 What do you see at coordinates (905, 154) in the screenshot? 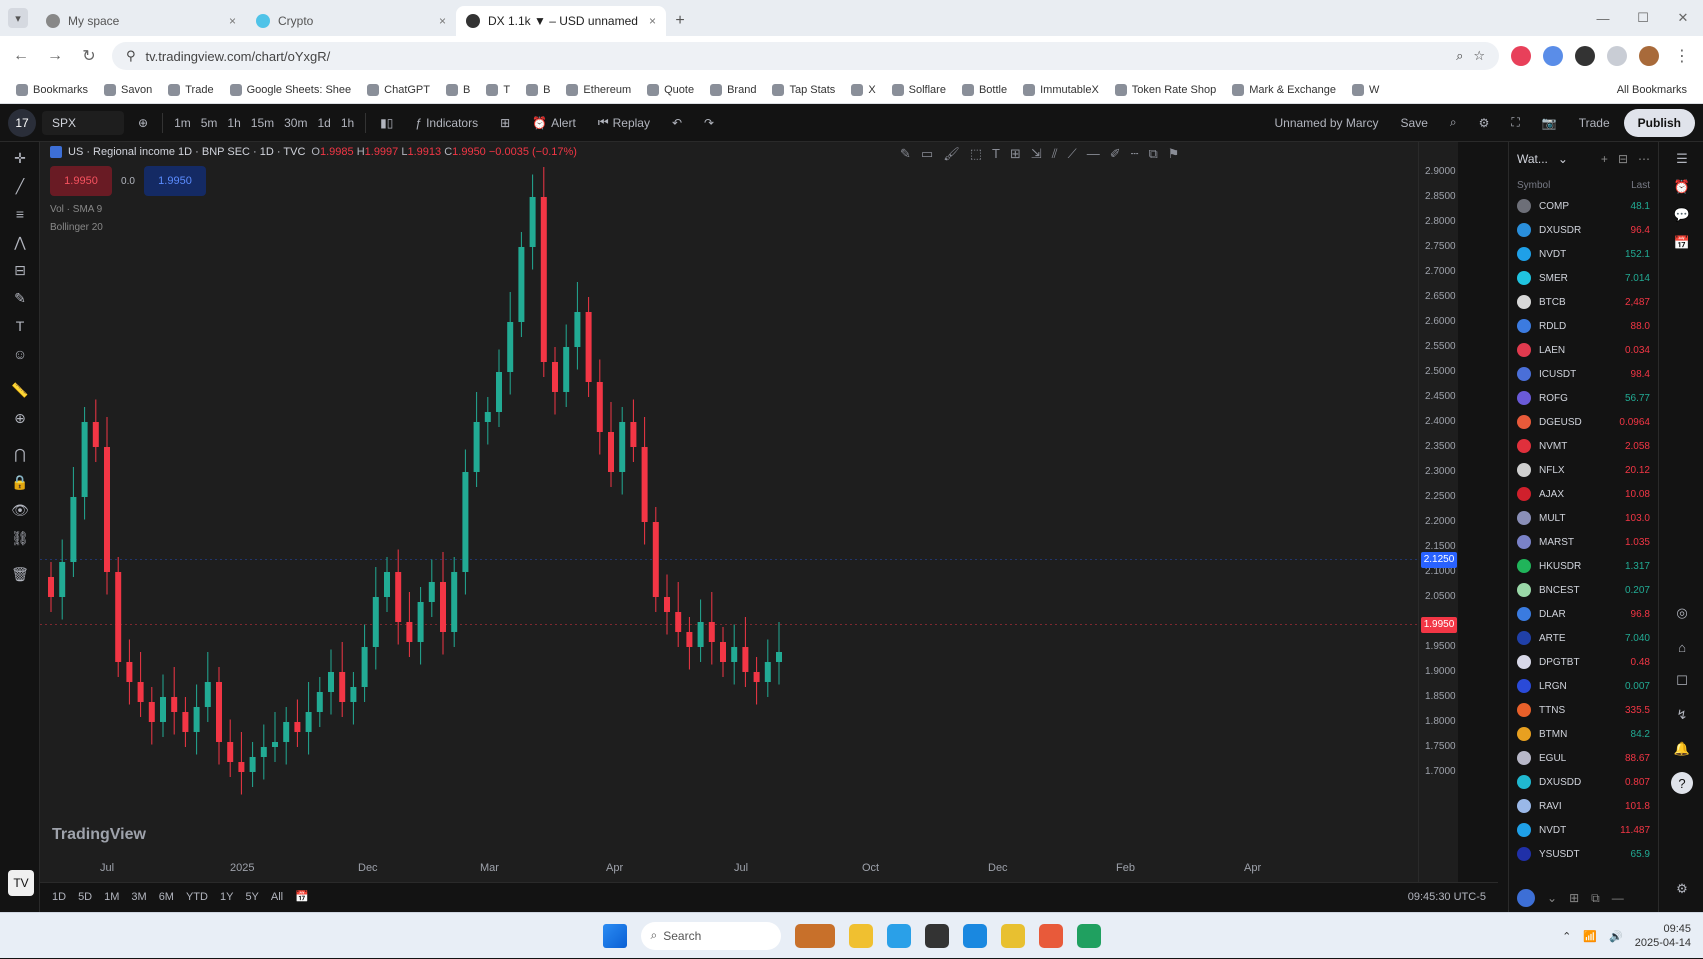
I see `pencil-icon: ✎` at bounding box center [905, 154].